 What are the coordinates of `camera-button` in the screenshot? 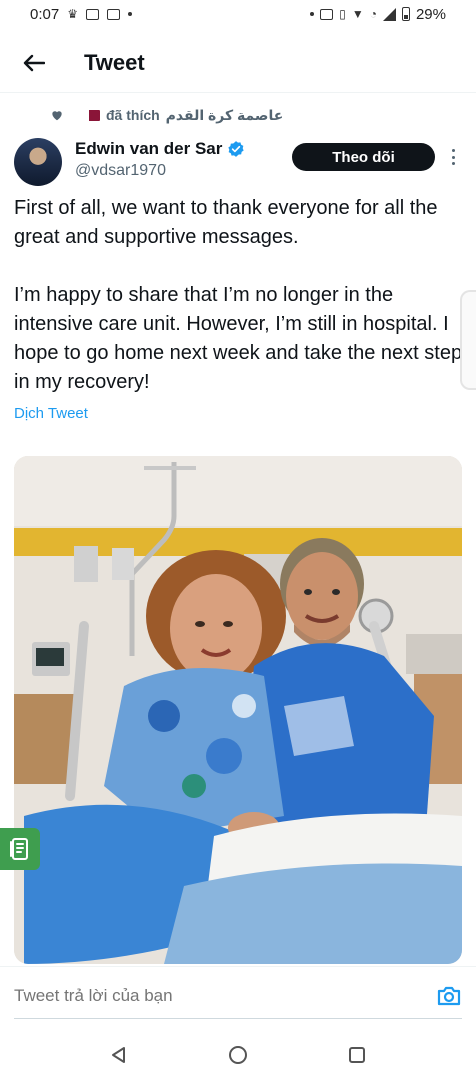 It's located at (449, 996).